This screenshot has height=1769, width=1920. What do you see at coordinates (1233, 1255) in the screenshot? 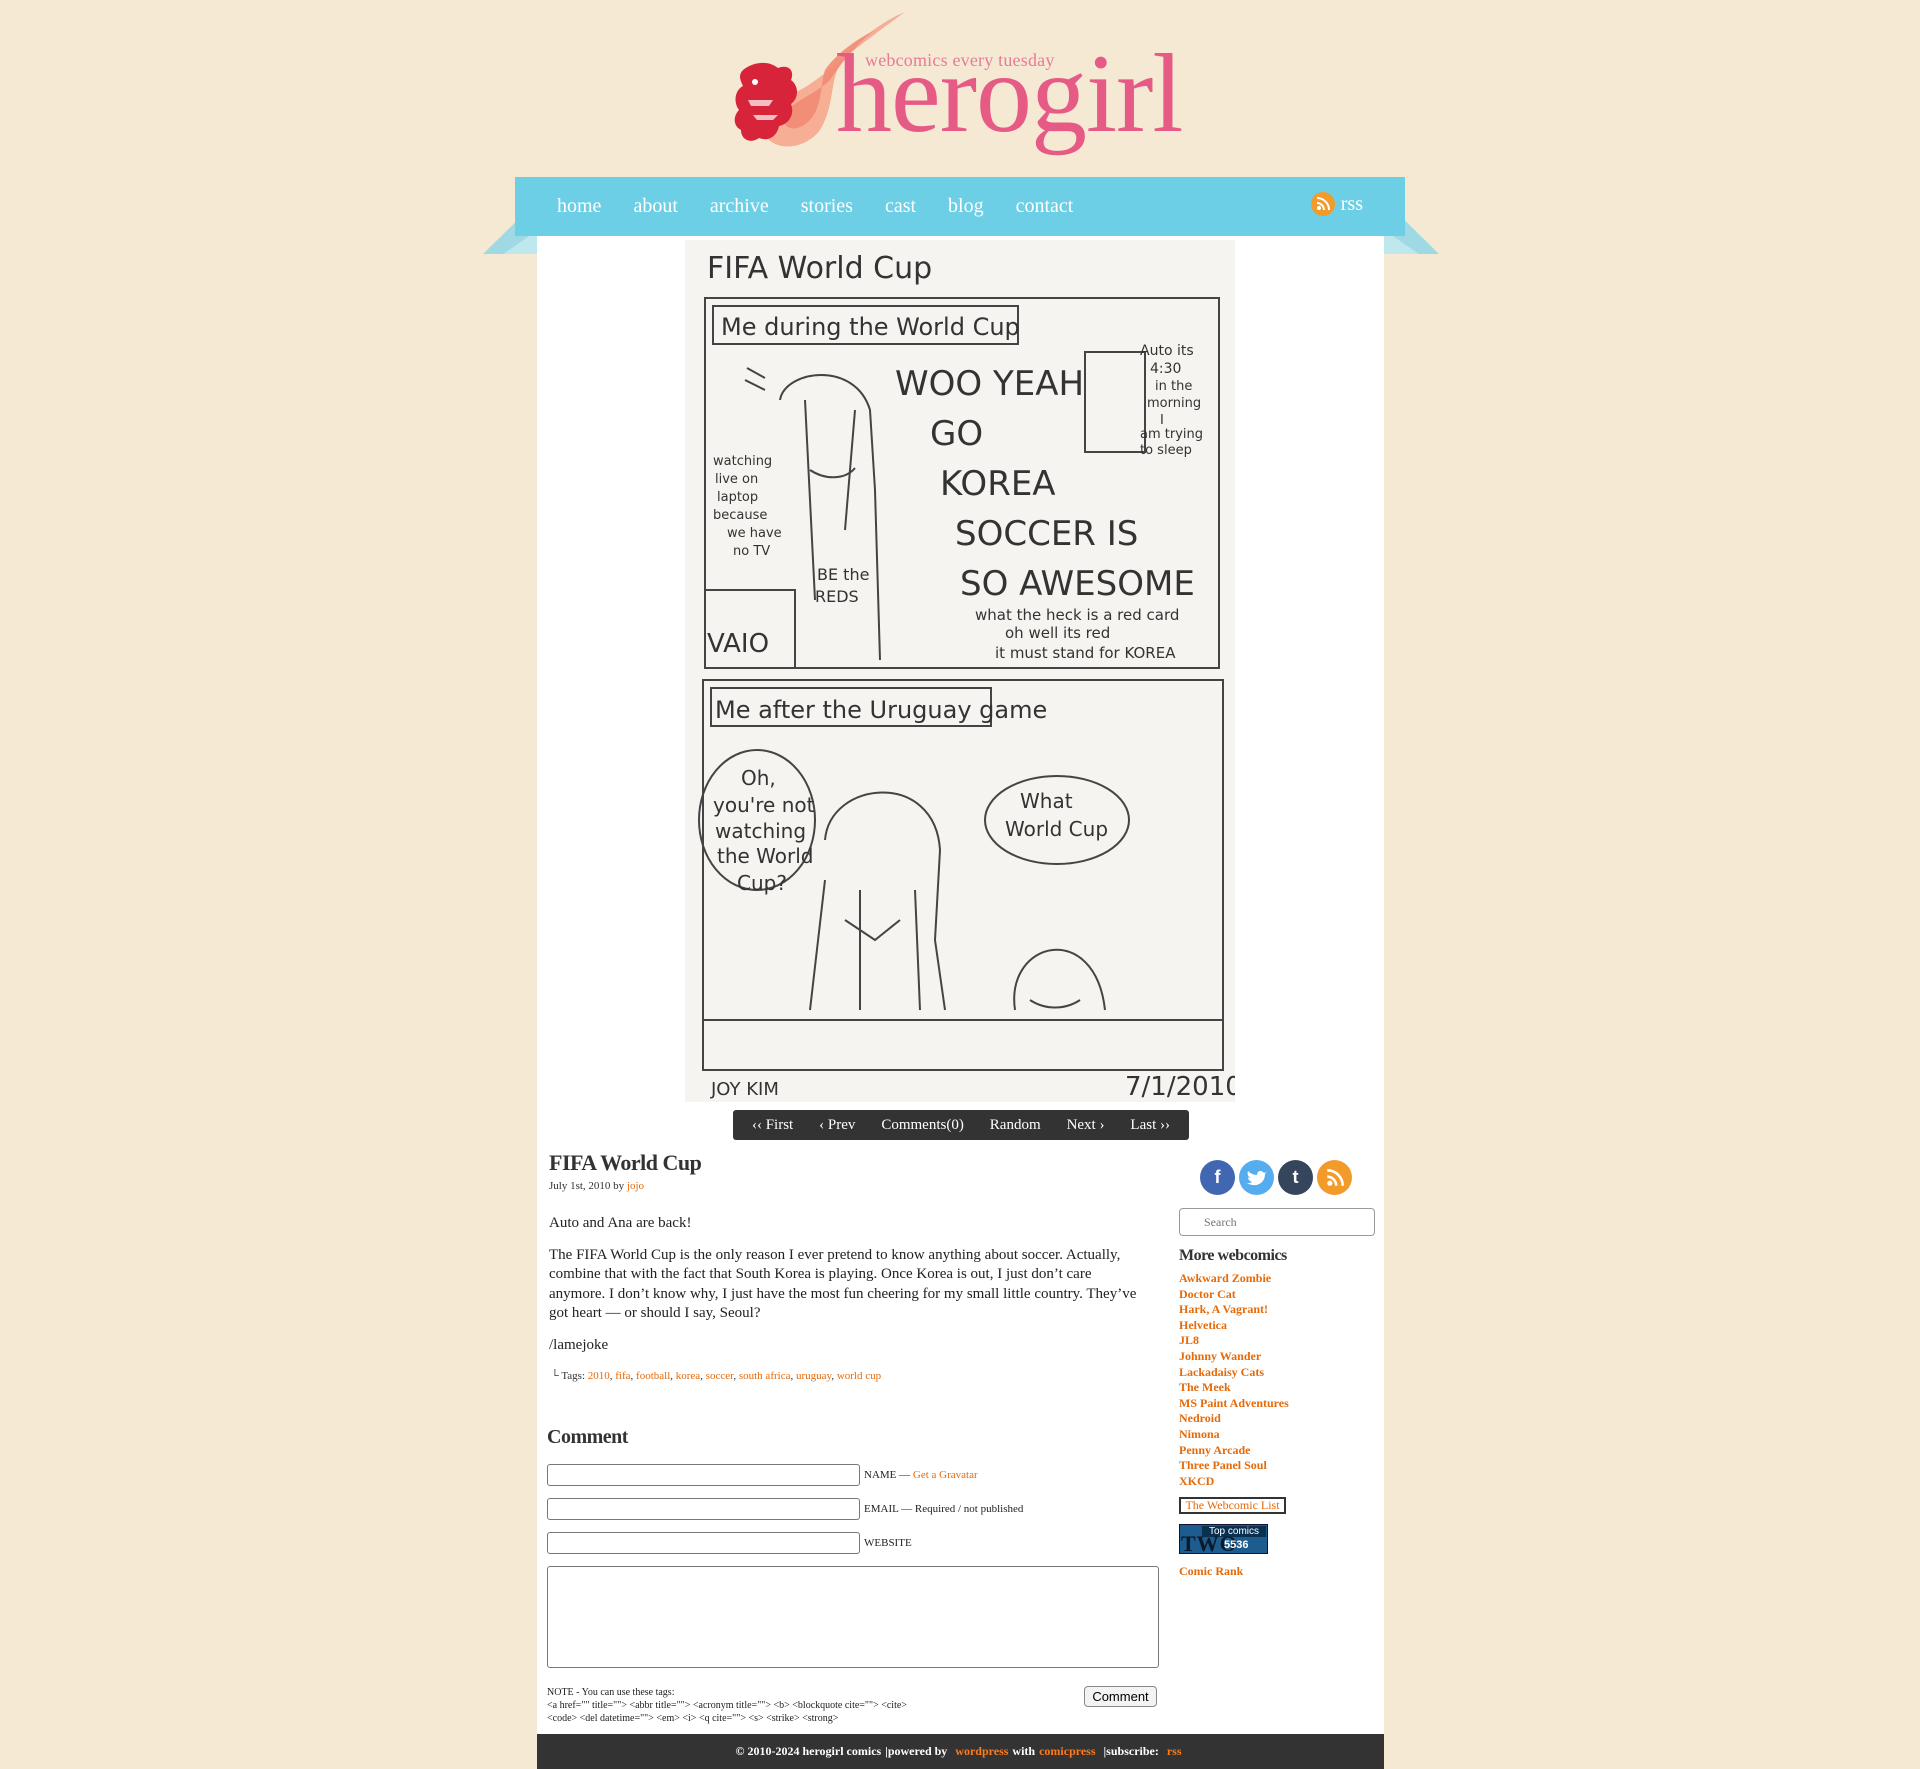
I see `more-webcomics-heading: More webcomics` at bounding box center [1233, 1255].